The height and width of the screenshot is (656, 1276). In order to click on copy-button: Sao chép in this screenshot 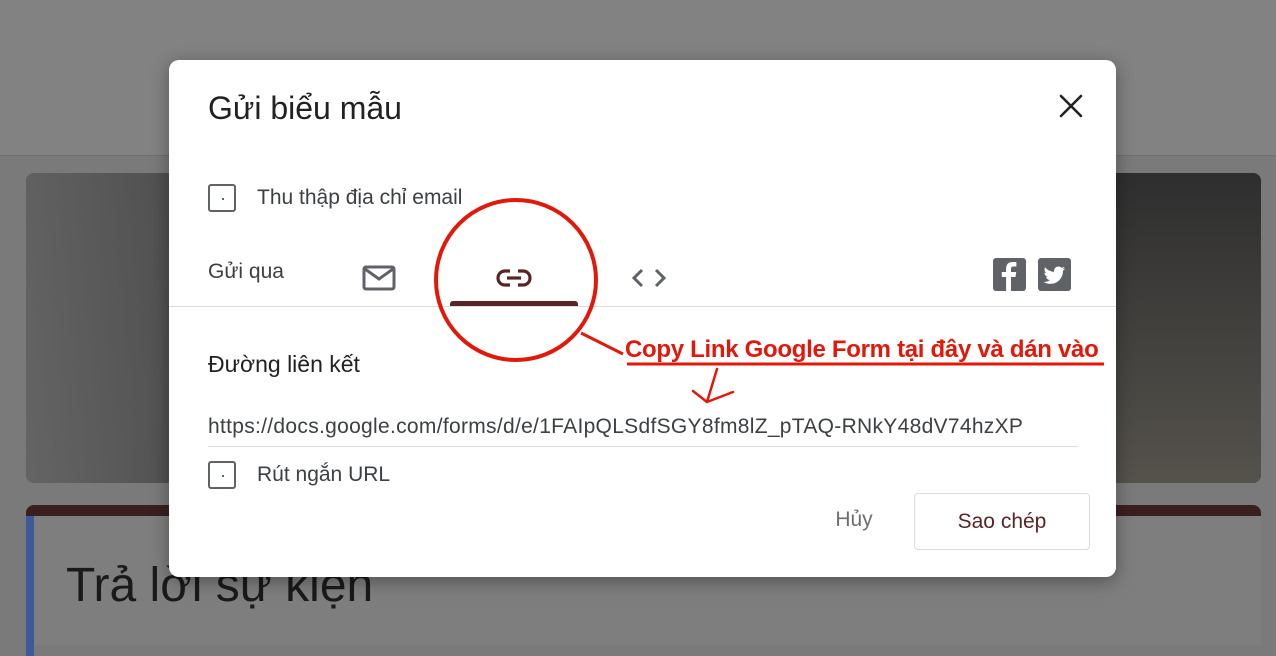, I will do `click(1002, 521)`.